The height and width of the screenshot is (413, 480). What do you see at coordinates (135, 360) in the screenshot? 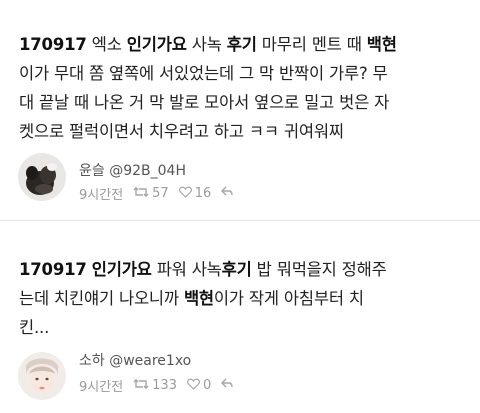
I see `author-name: 소하 @weare1xo` at bounding box center [135, 360].